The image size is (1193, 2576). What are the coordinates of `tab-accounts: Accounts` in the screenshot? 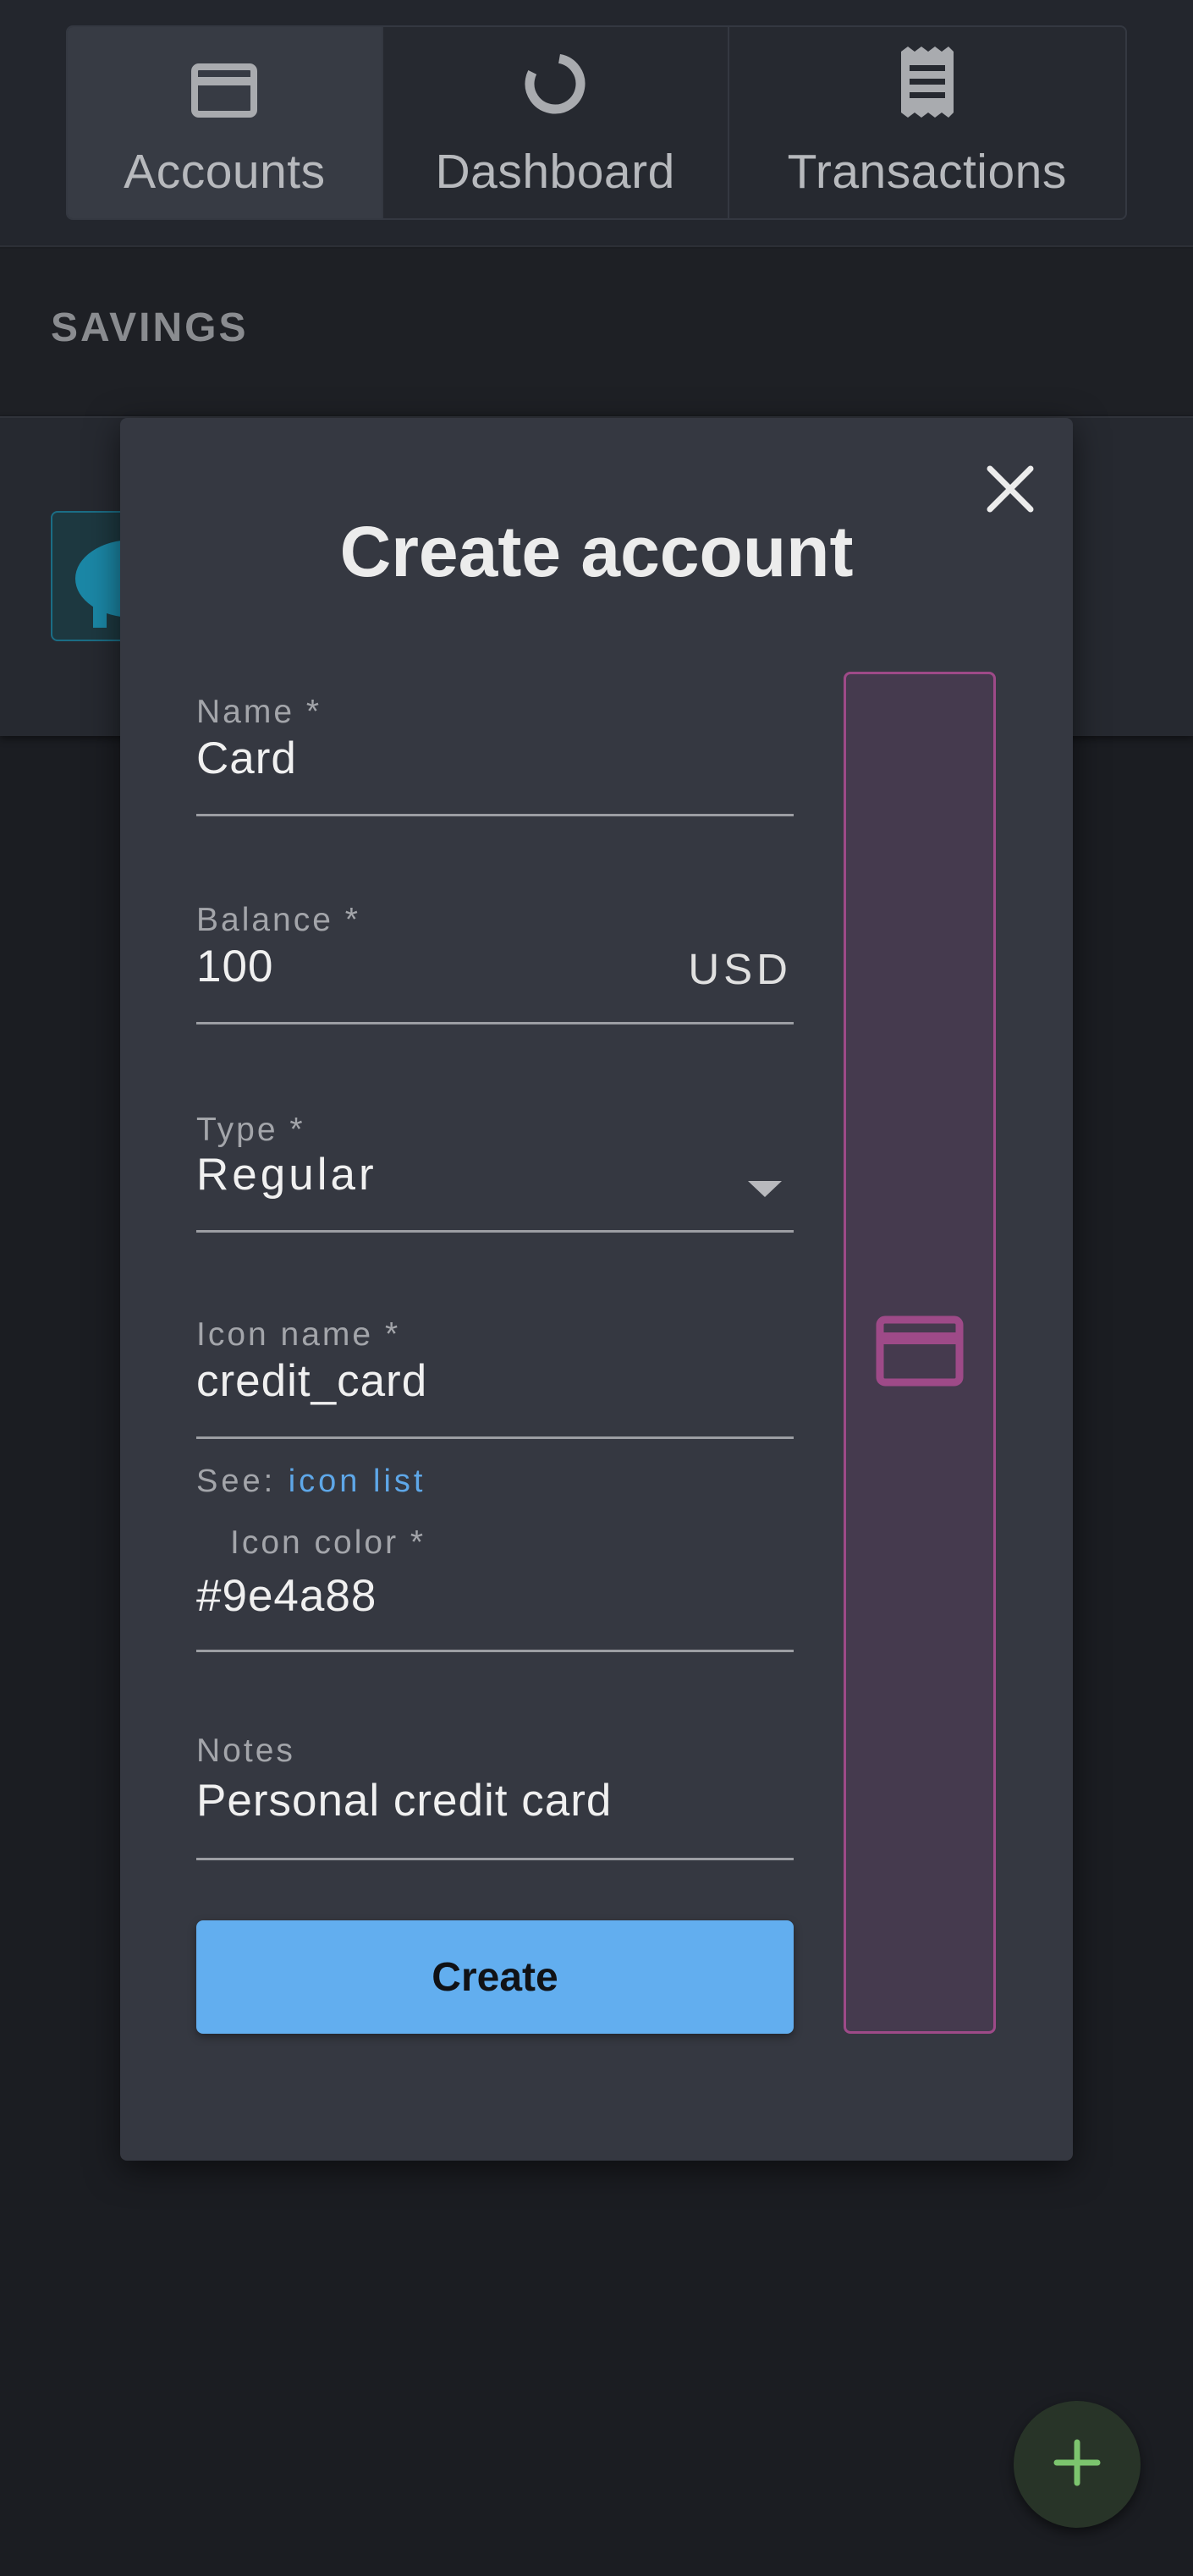 It's located at (226, 122).